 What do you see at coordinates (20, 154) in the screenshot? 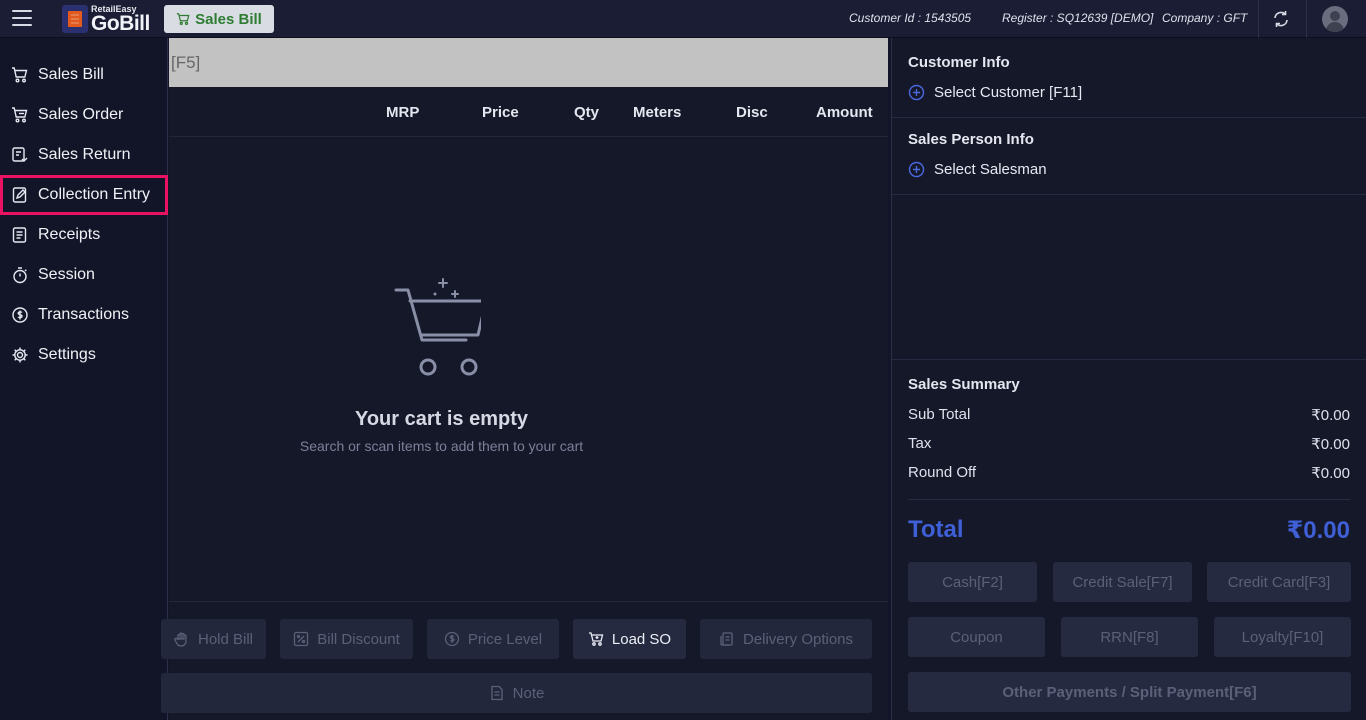
I see `return-icon` at bounding box center [20, 154].